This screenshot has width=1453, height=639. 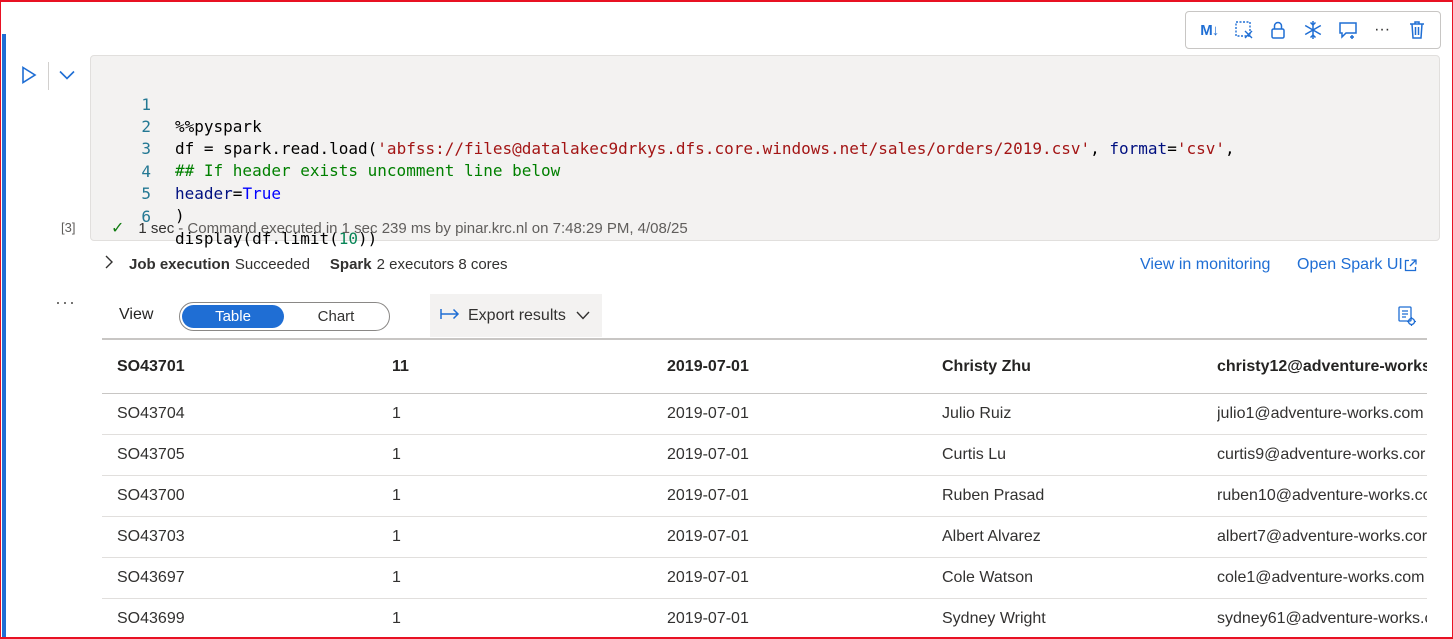 I want to click on table-settings-button, so click(x=1407, y=316).